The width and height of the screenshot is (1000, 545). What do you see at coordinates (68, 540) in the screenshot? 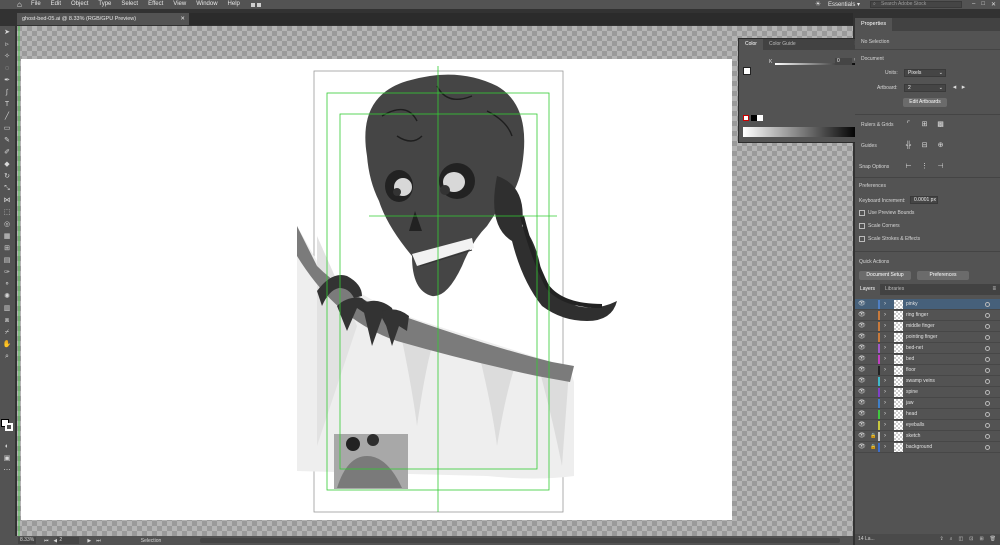
I see `artboard-number-field: 2` at bounding box center [68, 540].